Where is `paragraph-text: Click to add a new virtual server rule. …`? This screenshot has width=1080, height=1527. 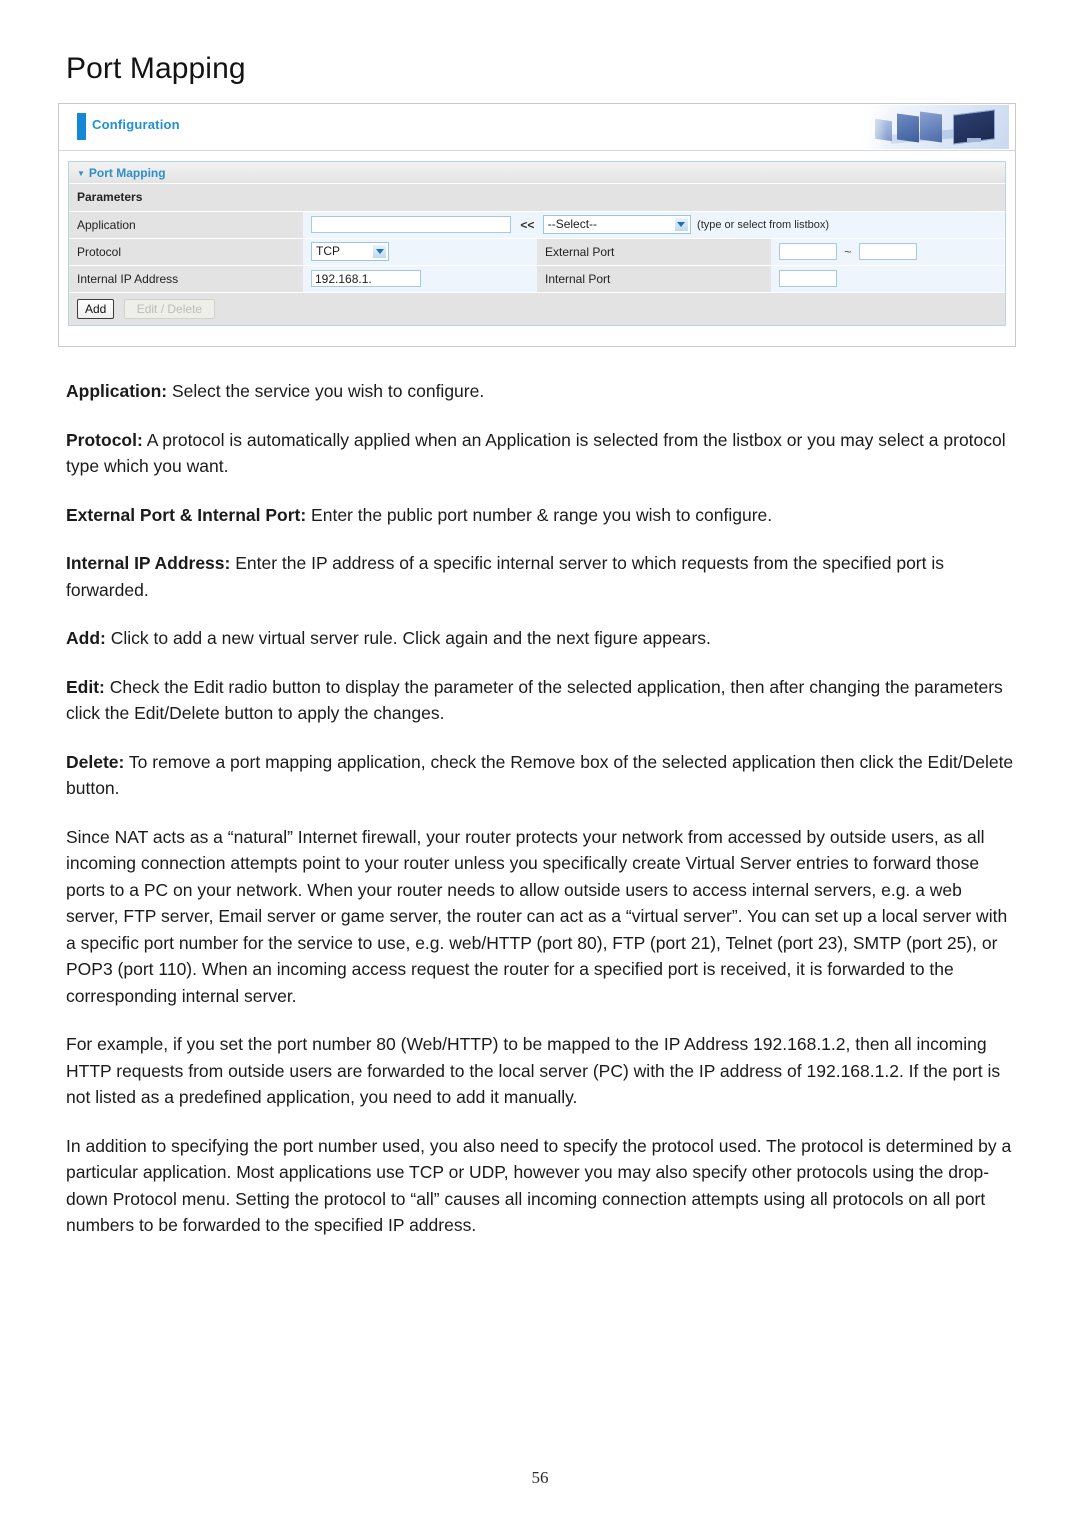 paragraph-text: Click to add a new virtual server rule. … is located at coordinates (408, 638).